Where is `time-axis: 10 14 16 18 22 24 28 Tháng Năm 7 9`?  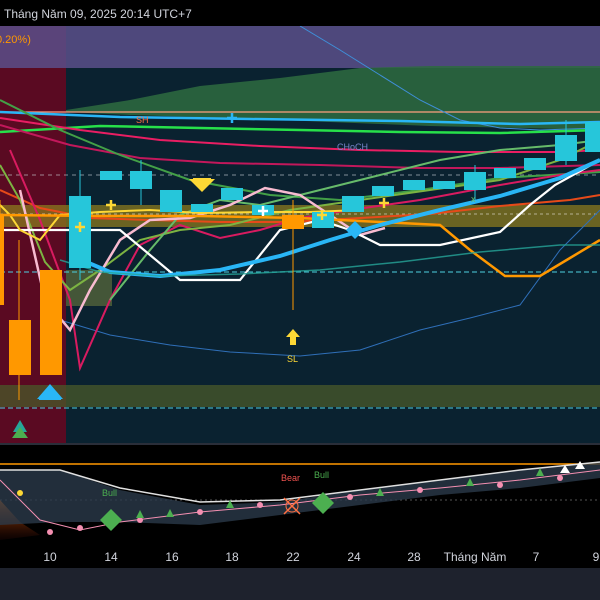 time-axis: 10 14 16 18 22 24 28 Tháng Năm 7 9 is located at coordinates (300, 556).